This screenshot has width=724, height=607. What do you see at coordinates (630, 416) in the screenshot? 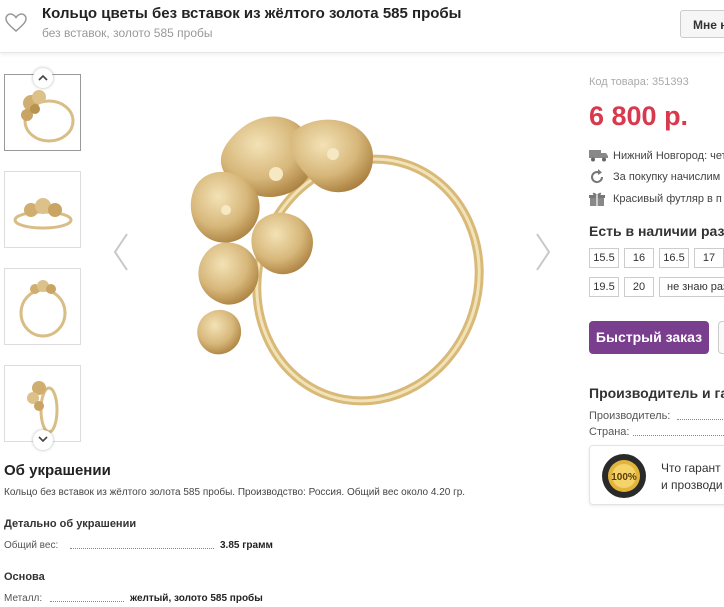
I see `producer-label: Производитель:` at bounding box center [630, 416].